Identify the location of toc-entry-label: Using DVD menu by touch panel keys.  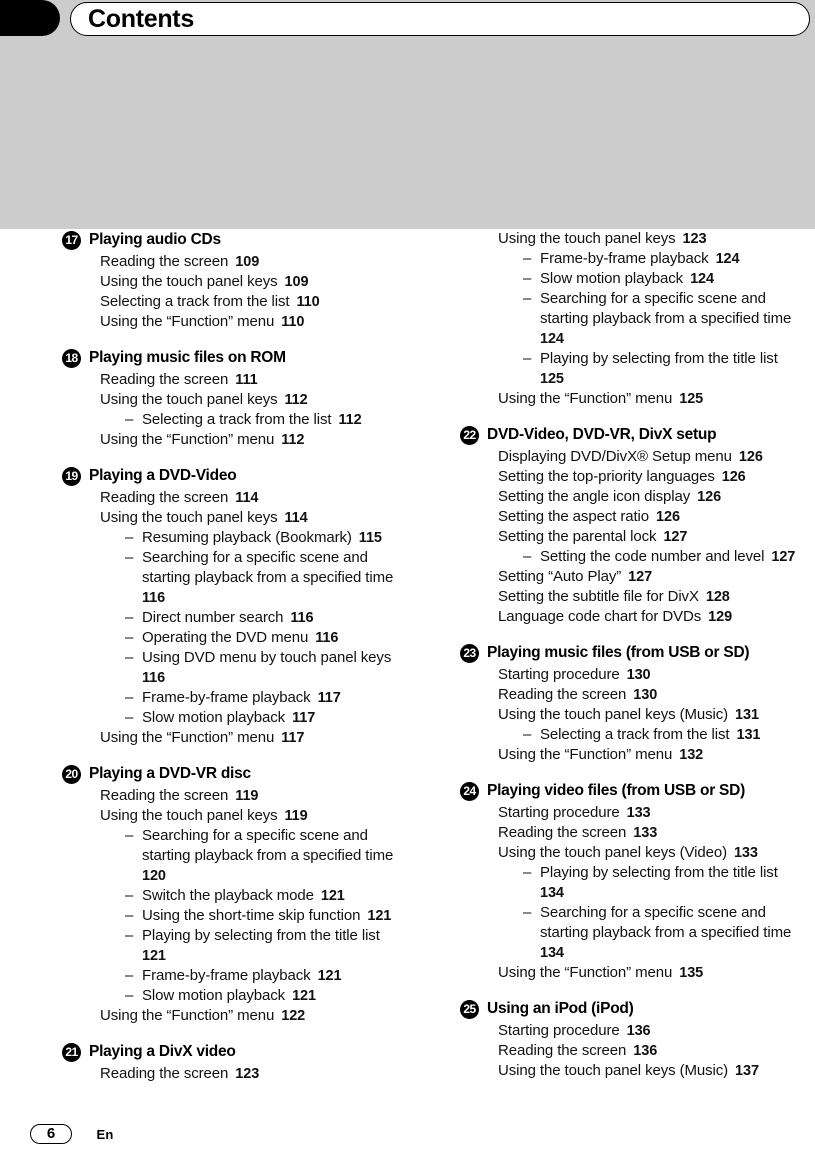
(267, 657).